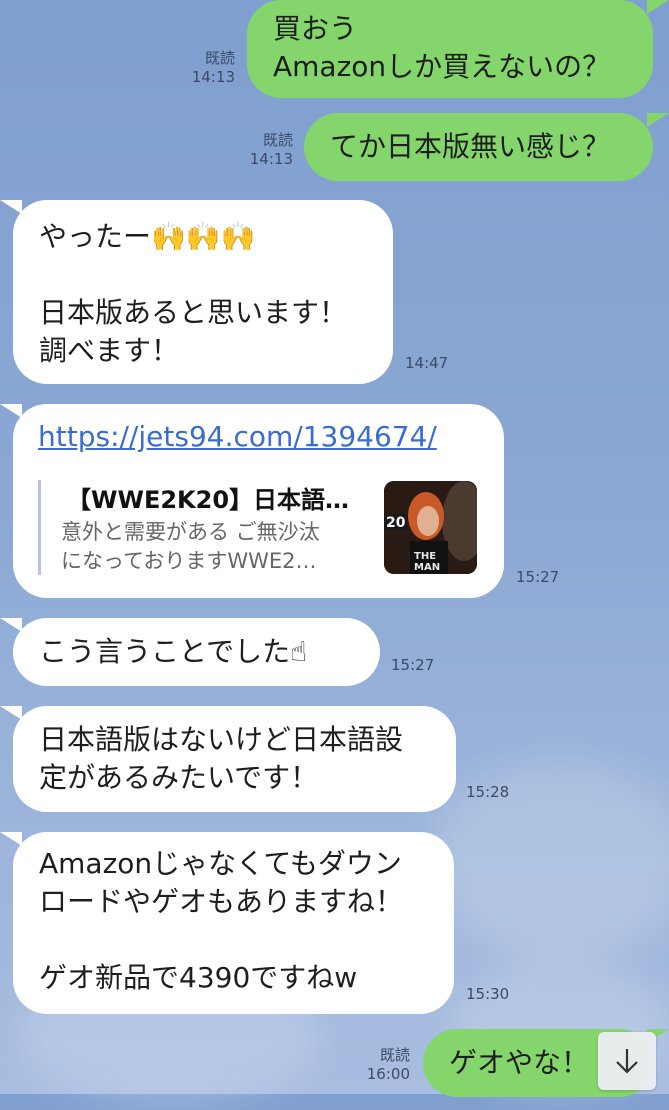 The image size is (669, 1110). I want to click on scroll-to-bottom-button, so click(627, 1061).